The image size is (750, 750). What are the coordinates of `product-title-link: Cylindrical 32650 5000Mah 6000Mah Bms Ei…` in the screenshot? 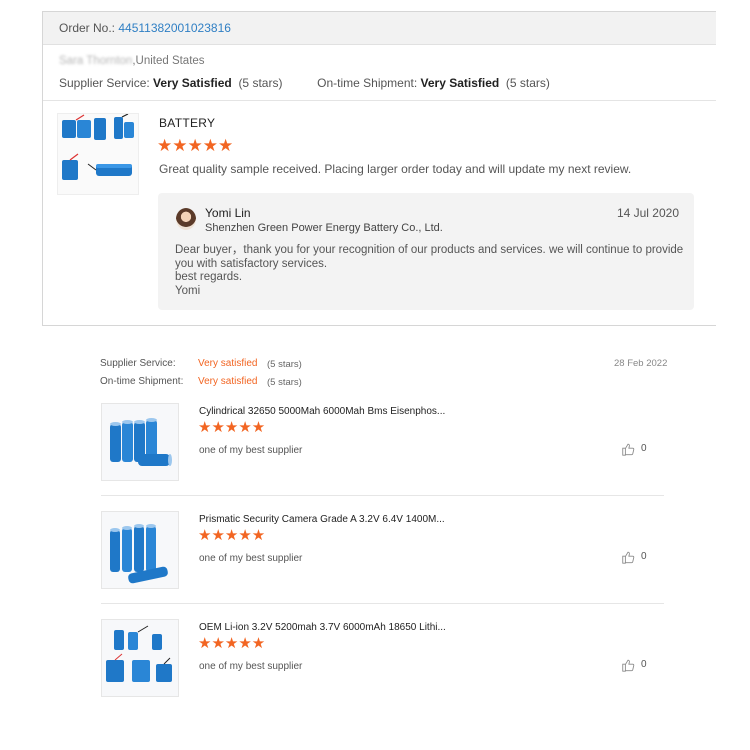 It's located at (322, 411).